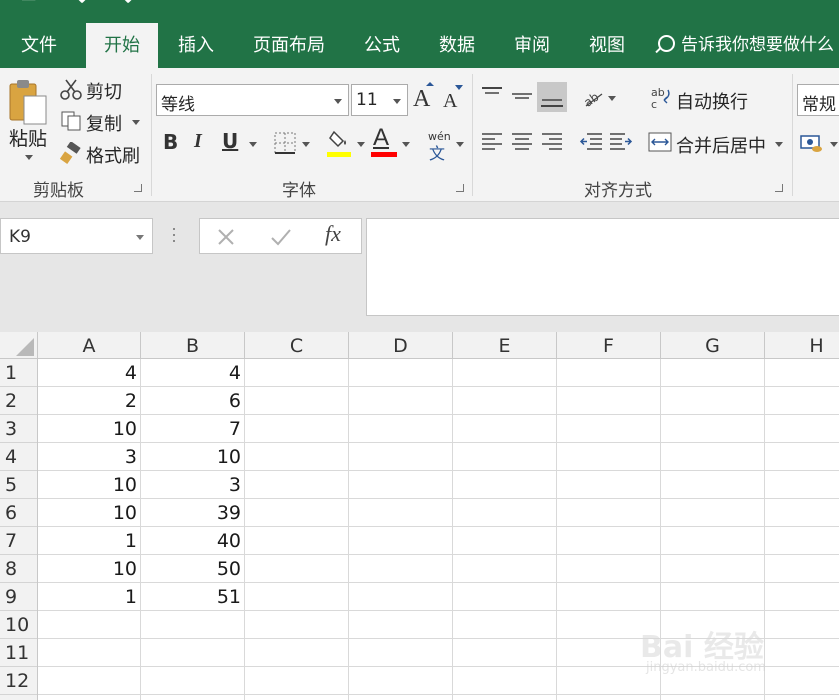 This screenshot has height=700, width=839. Describe the element at coordinates (89, 597) in the screenshot. I see `cell-a9: 1` at that location.